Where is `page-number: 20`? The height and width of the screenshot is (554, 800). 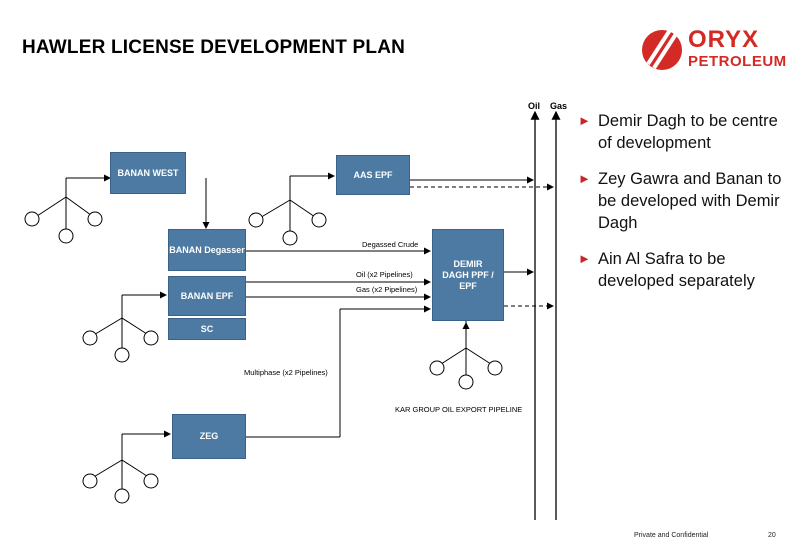 page-number: 20 is located at coordinates (772, 535).